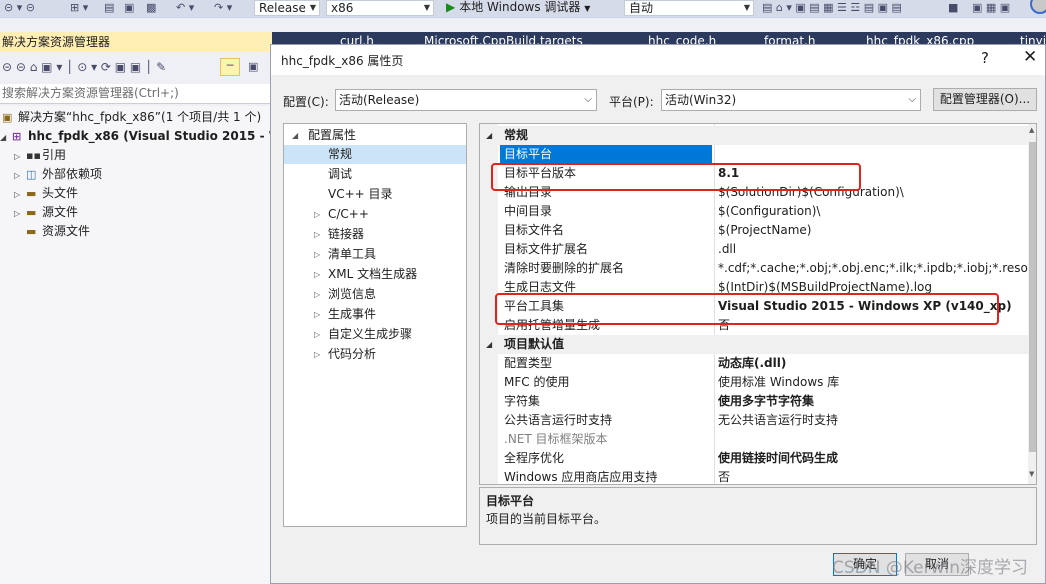  I want to click on grid-scrollbar: ▲ ▼, so click(1032, 304).